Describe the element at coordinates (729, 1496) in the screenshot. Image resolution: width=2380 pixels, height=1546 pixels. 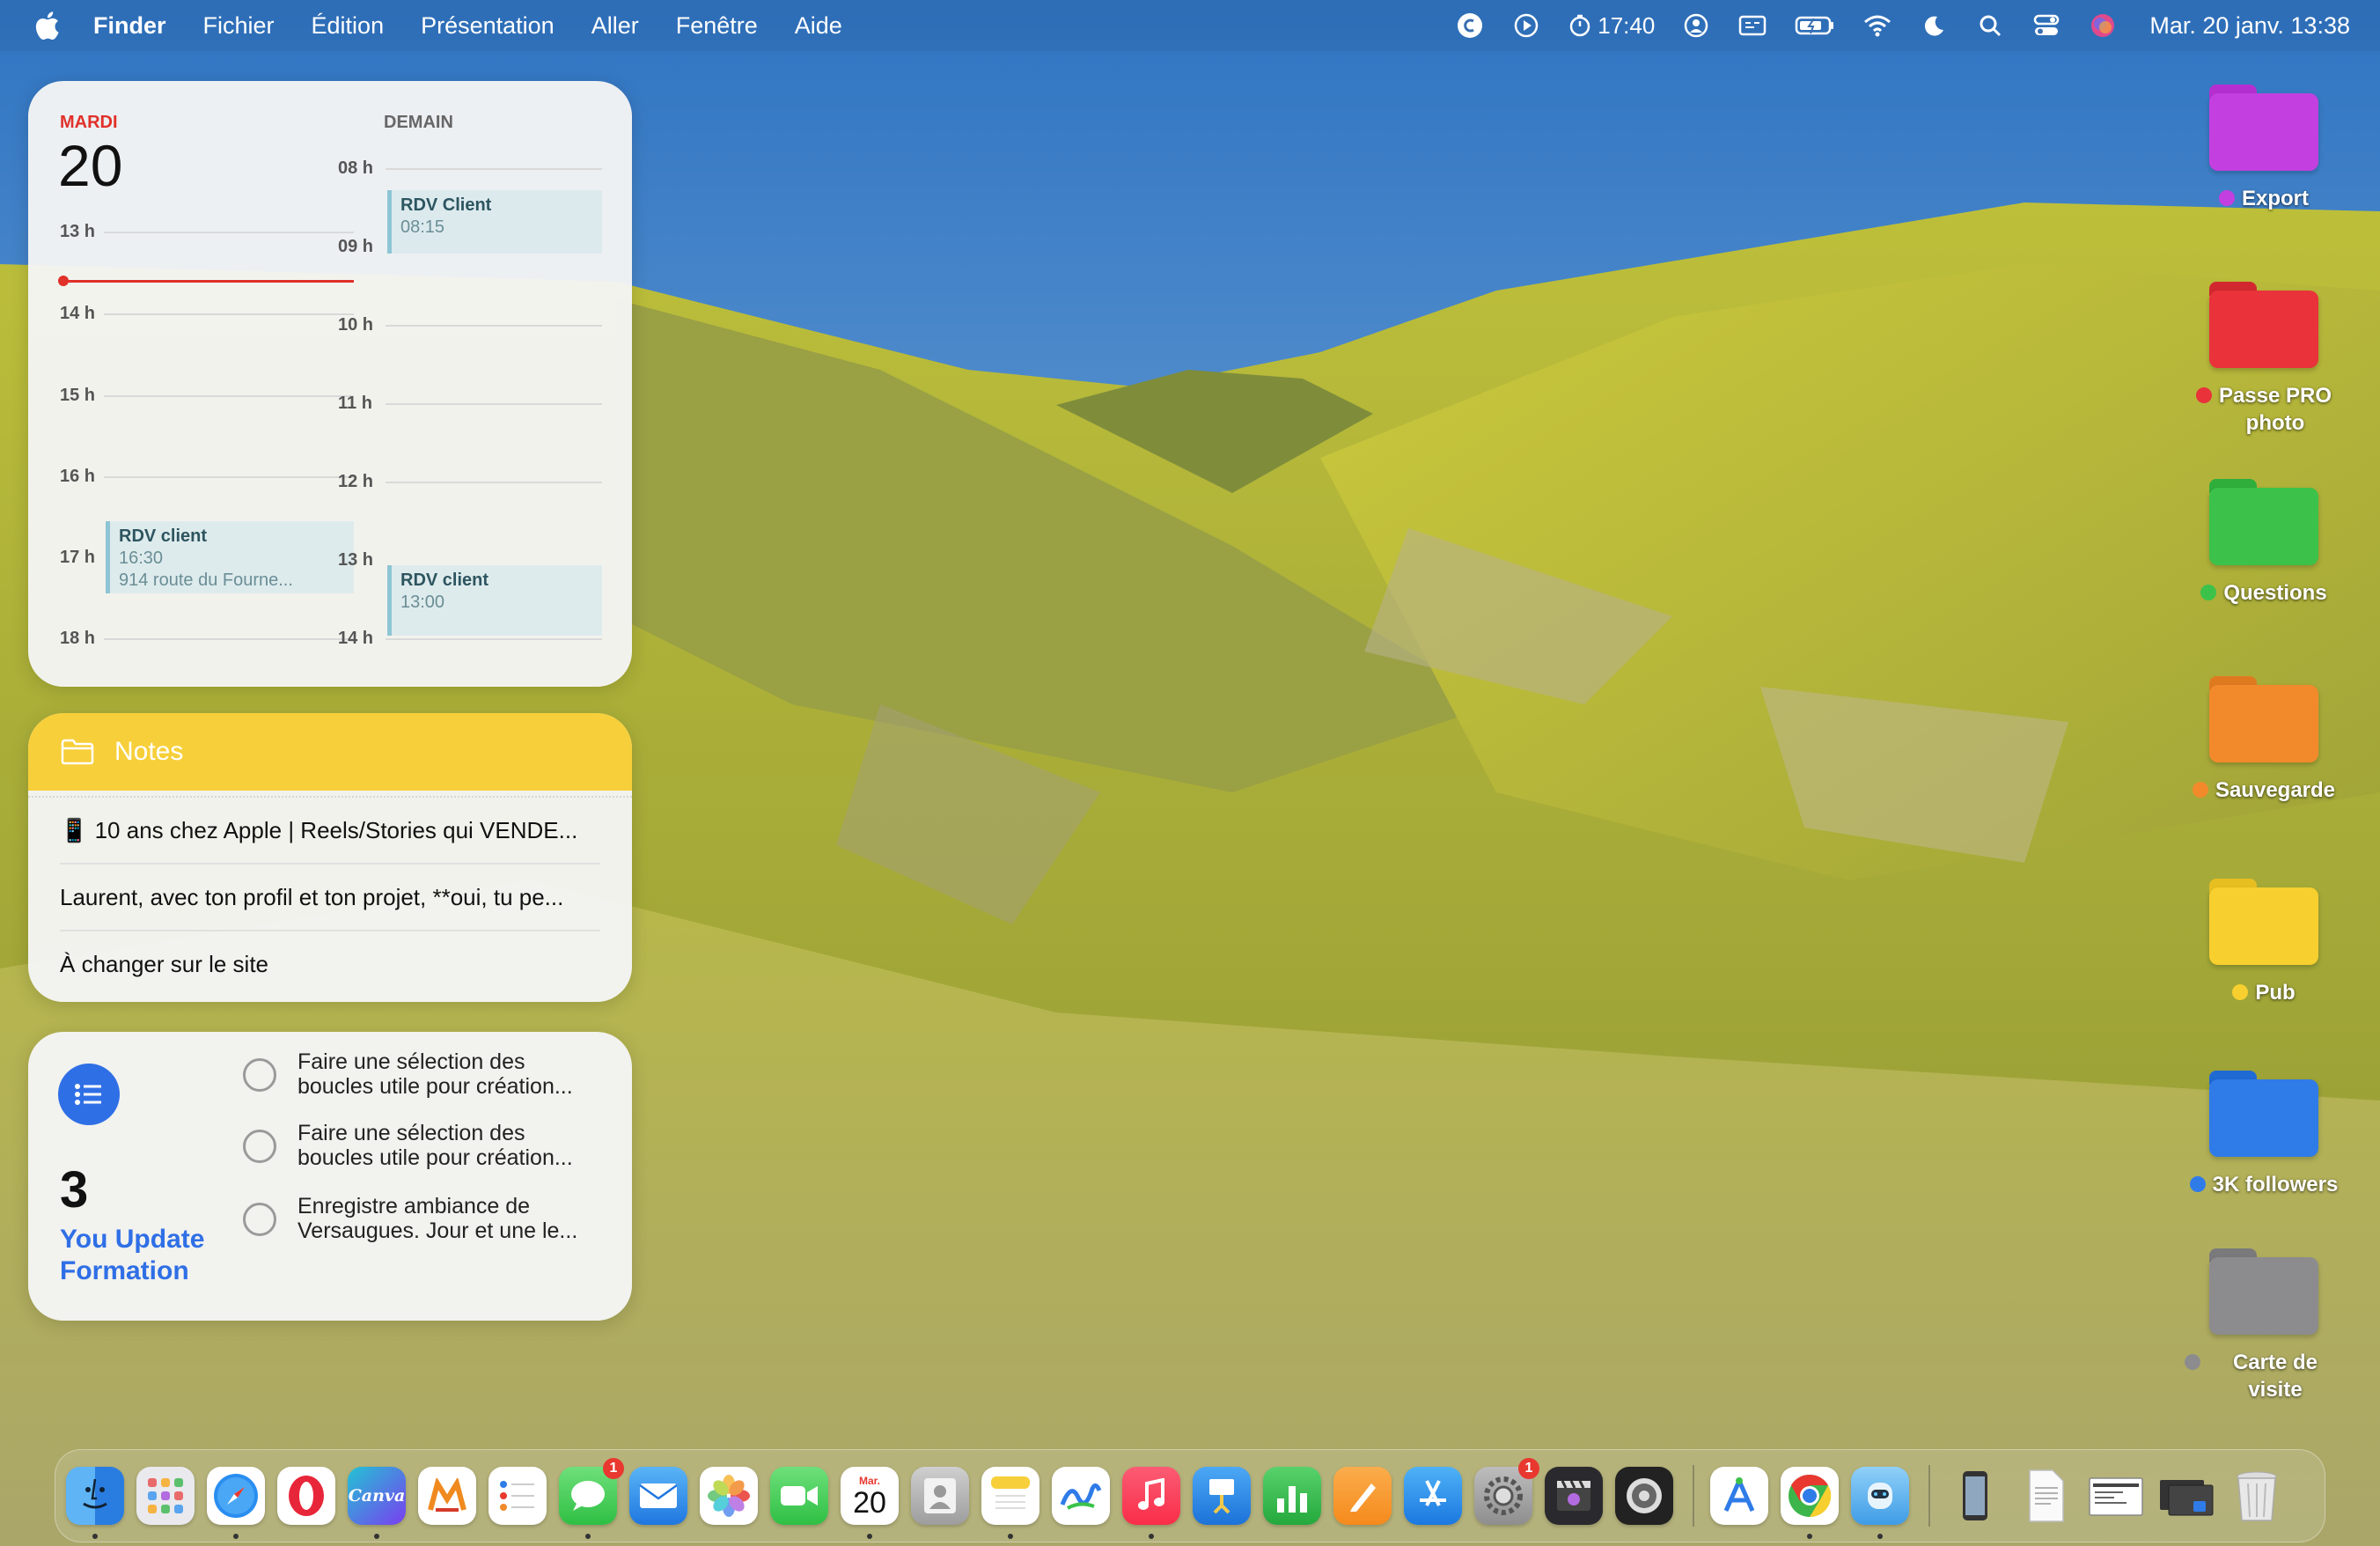
I see `photos-icon` at that location.